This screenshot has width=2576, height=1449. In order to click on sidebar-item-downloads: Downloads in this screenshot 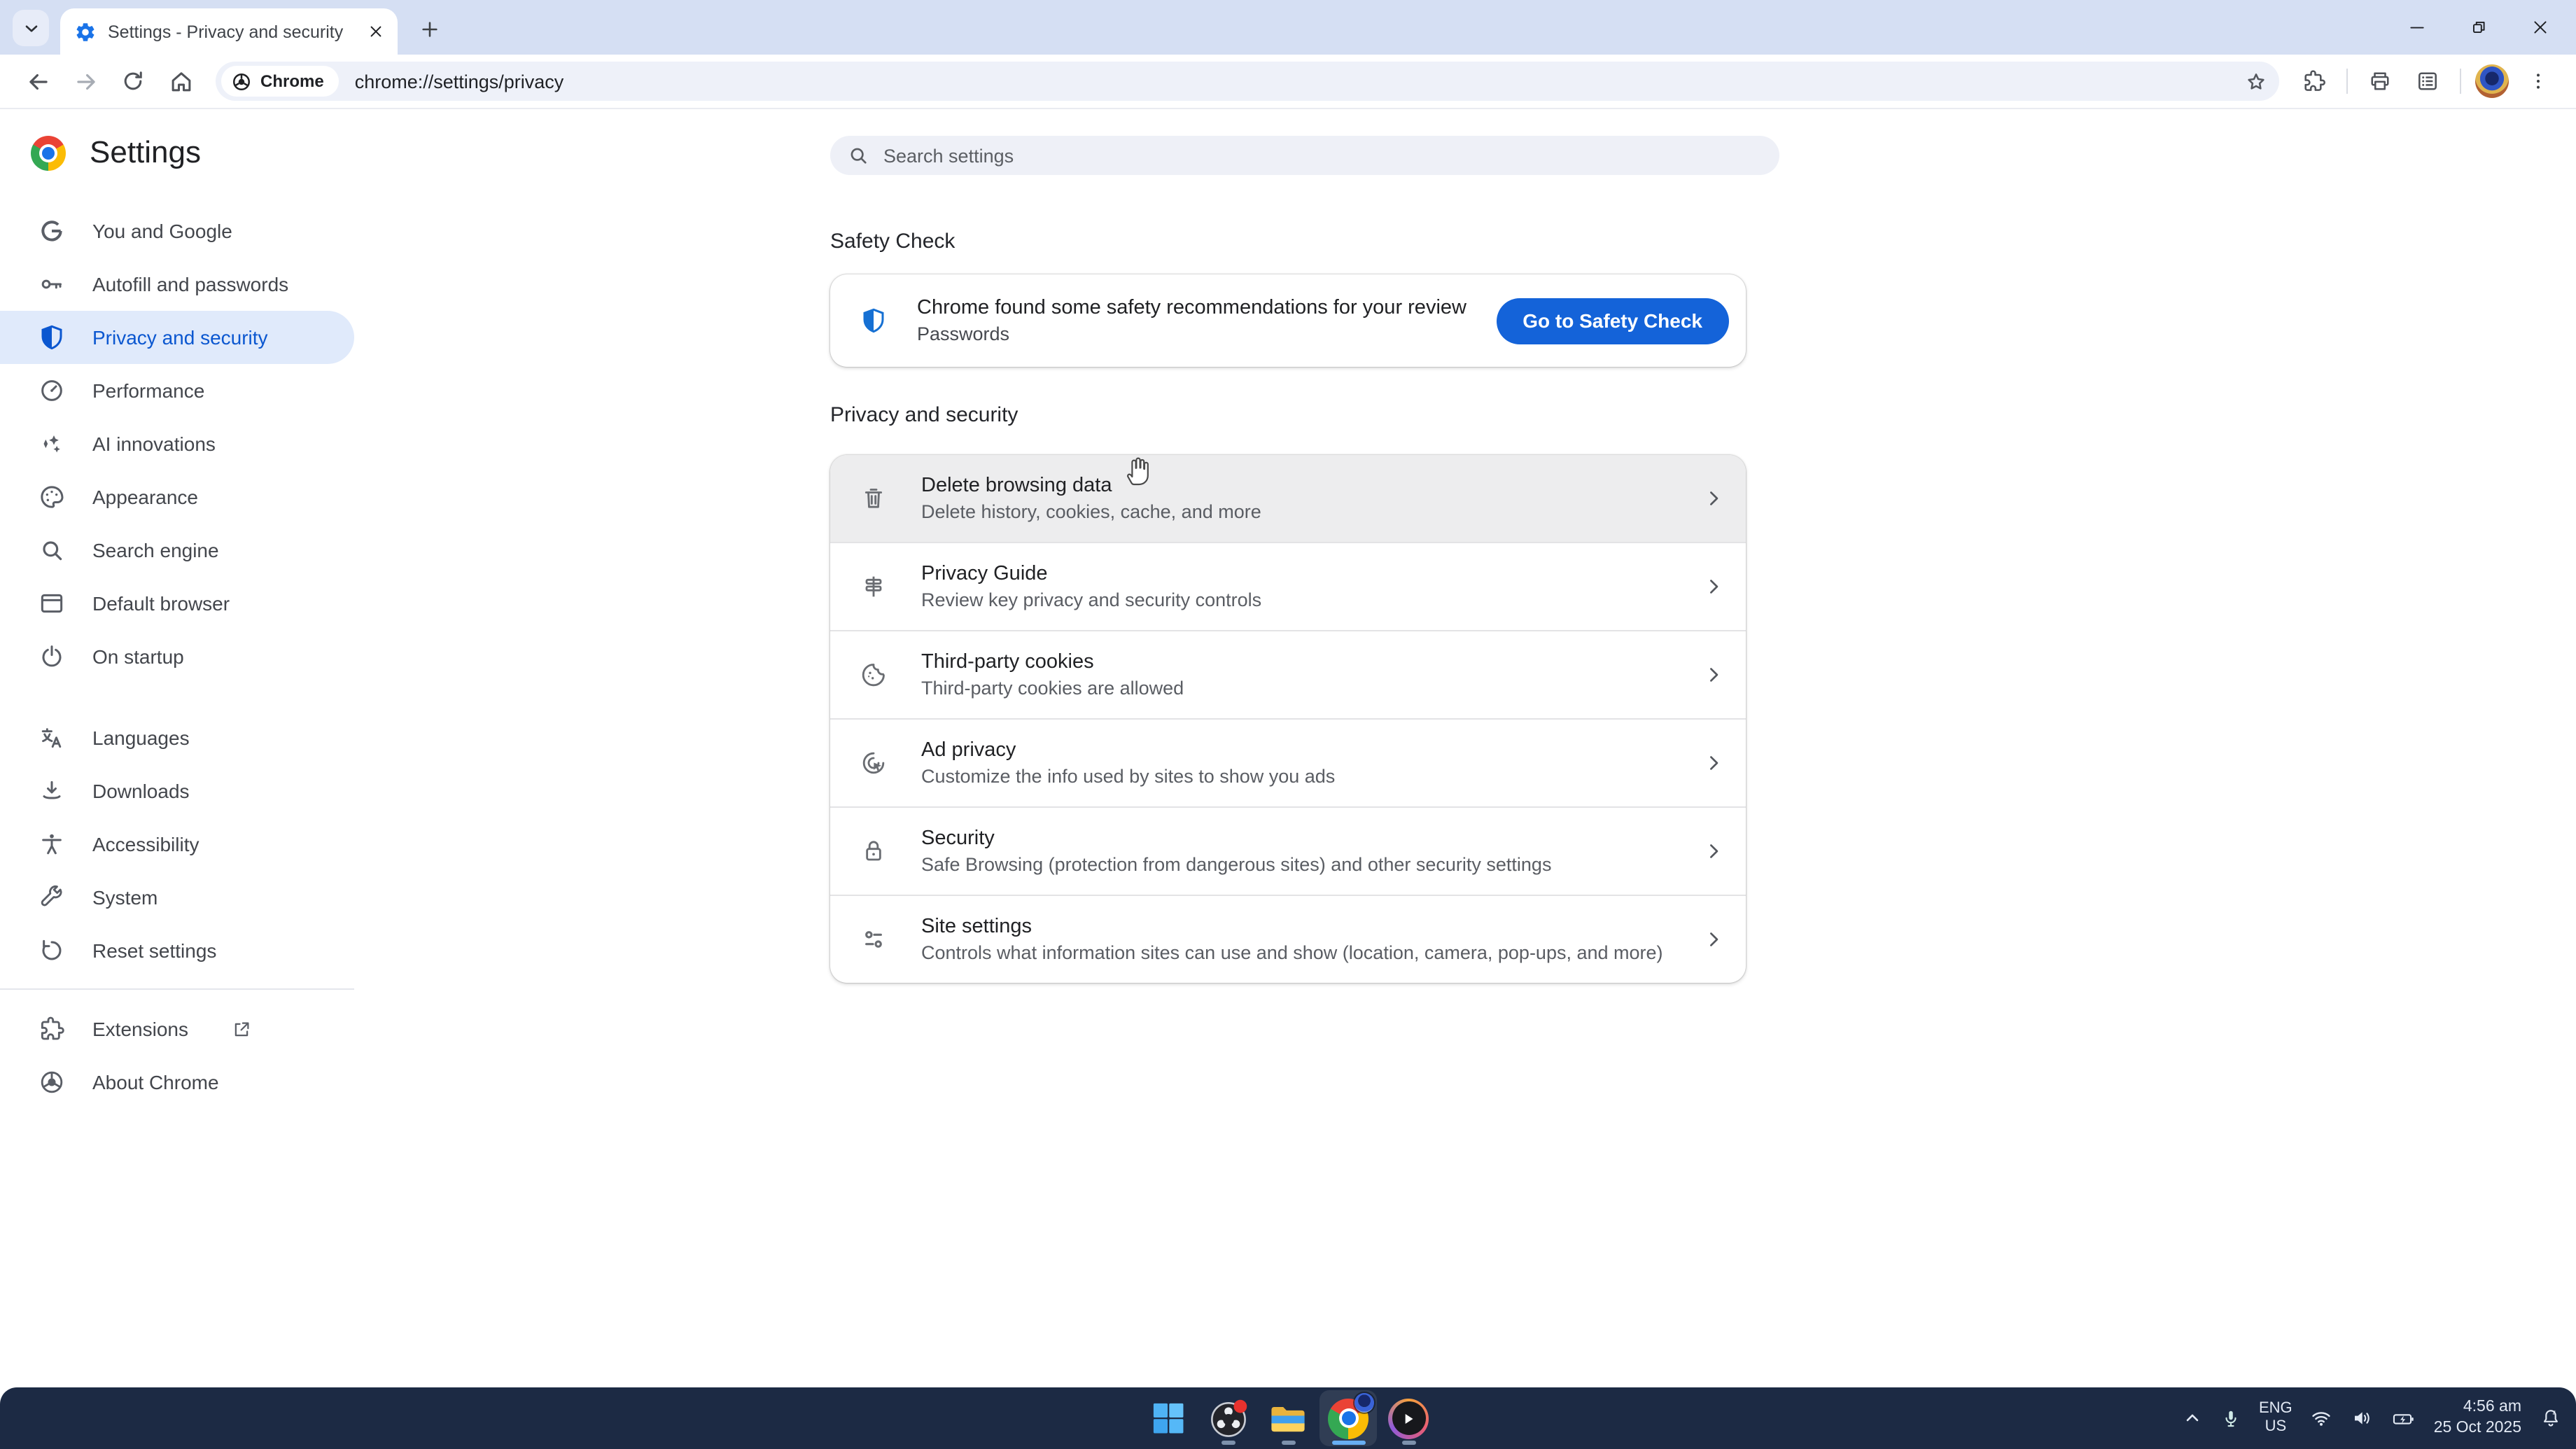, I will do `click(177, 791)`.